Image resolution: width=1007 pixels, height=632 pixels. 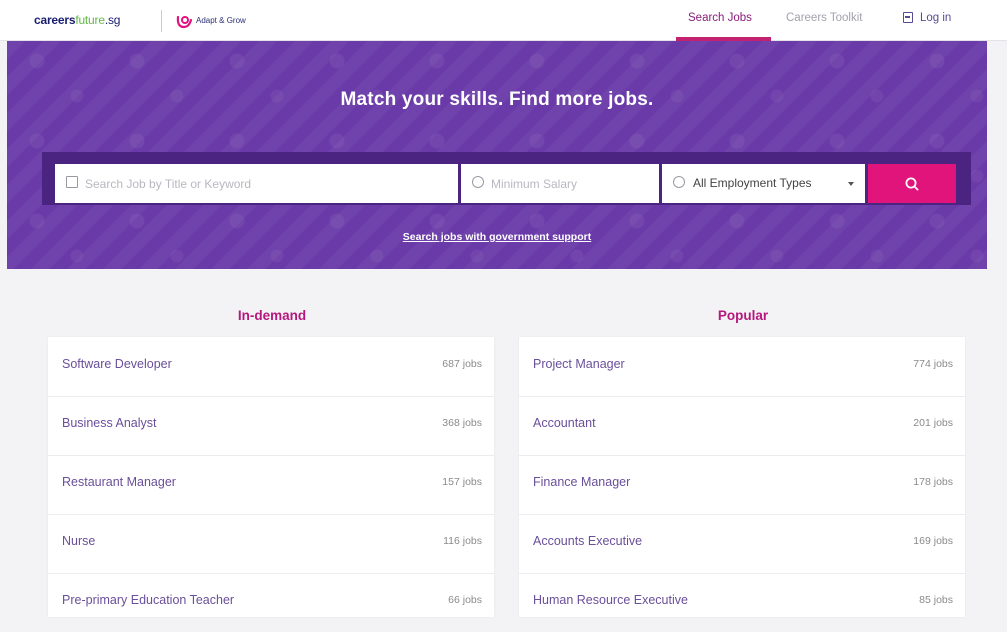 What do you see at coordinates (184, 22) in the screenshot?
I see `adapt-grow-logo-icon` at bounding box center [184, 22].